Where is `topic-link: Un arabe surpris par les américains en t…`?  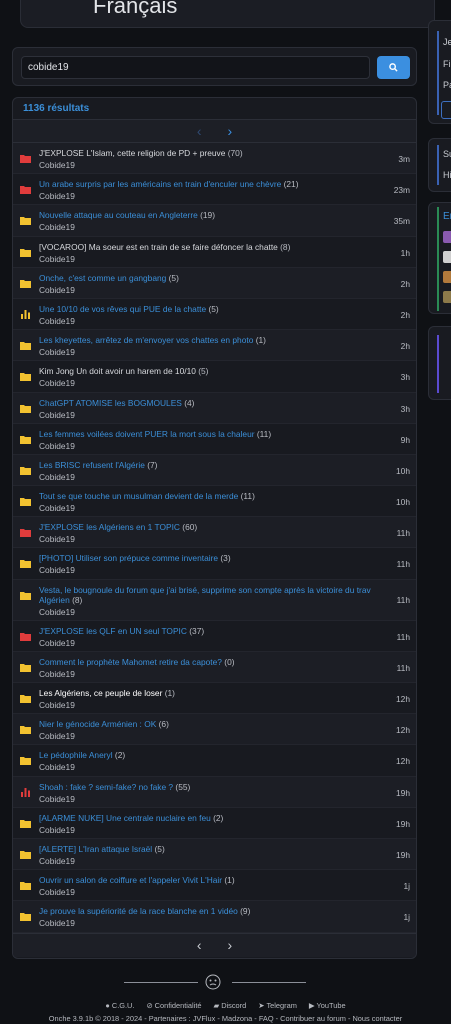
topic-link: Un arabe surpris par les américains en t… is located at coordinates (160, 184).